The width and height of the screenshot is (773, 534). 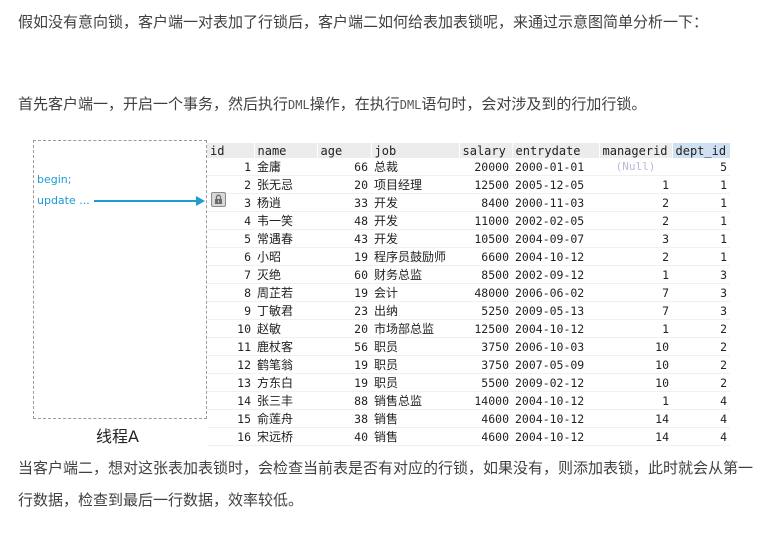 I want to click on cell-salary: 14000, so click(x=485, y=400).